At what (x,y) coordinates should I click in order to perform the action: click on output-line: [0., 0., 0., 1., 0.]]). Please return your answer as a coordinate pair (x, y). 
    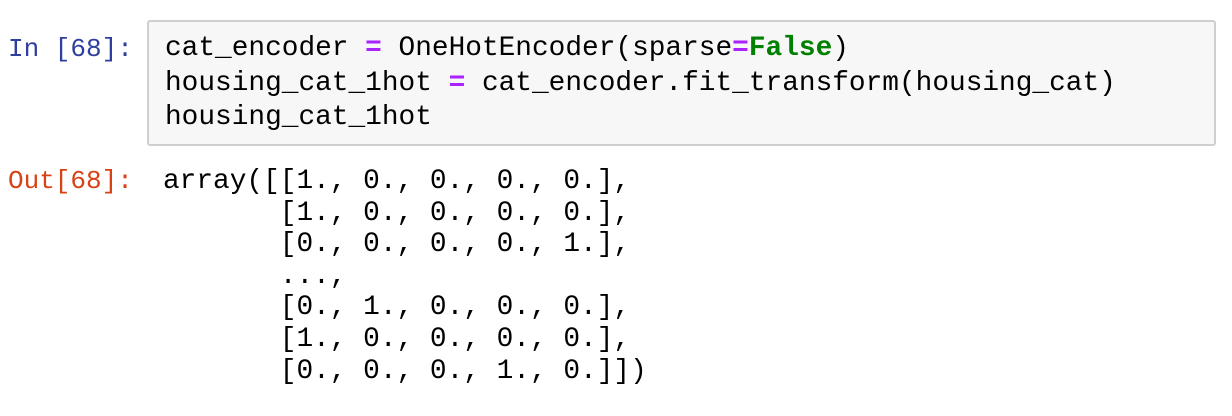
    Looking at the image, I should click on (405, 371).